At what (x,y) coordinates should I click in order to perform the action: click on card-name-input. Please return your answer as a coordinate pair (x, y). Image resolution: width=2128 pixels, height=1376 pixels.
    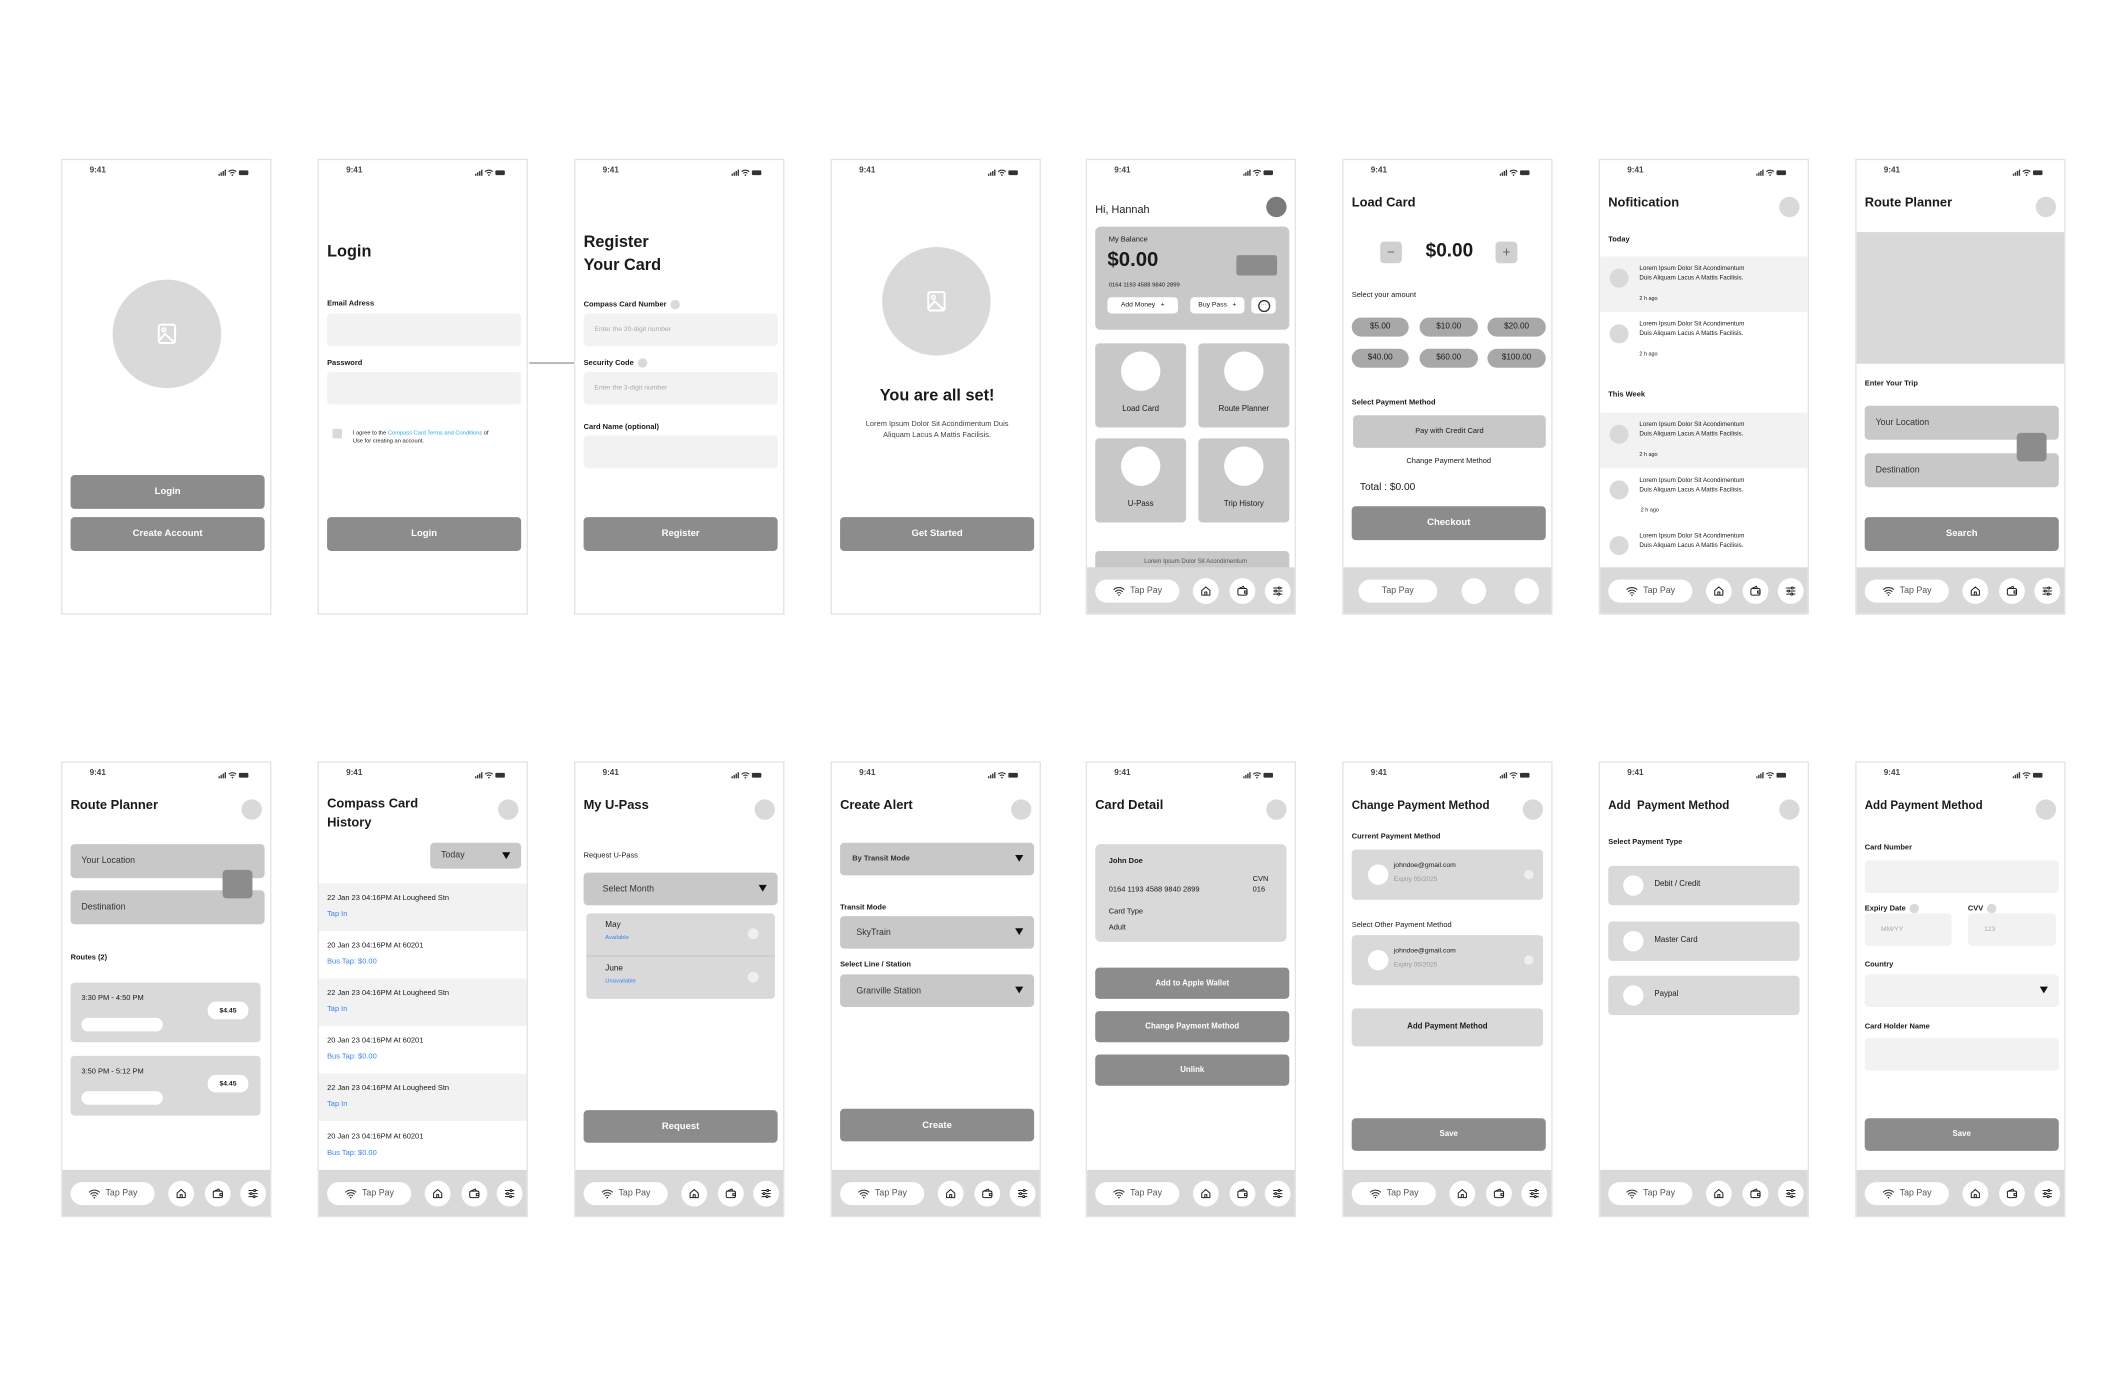
    Looking at the image, I should click on (680, 452).